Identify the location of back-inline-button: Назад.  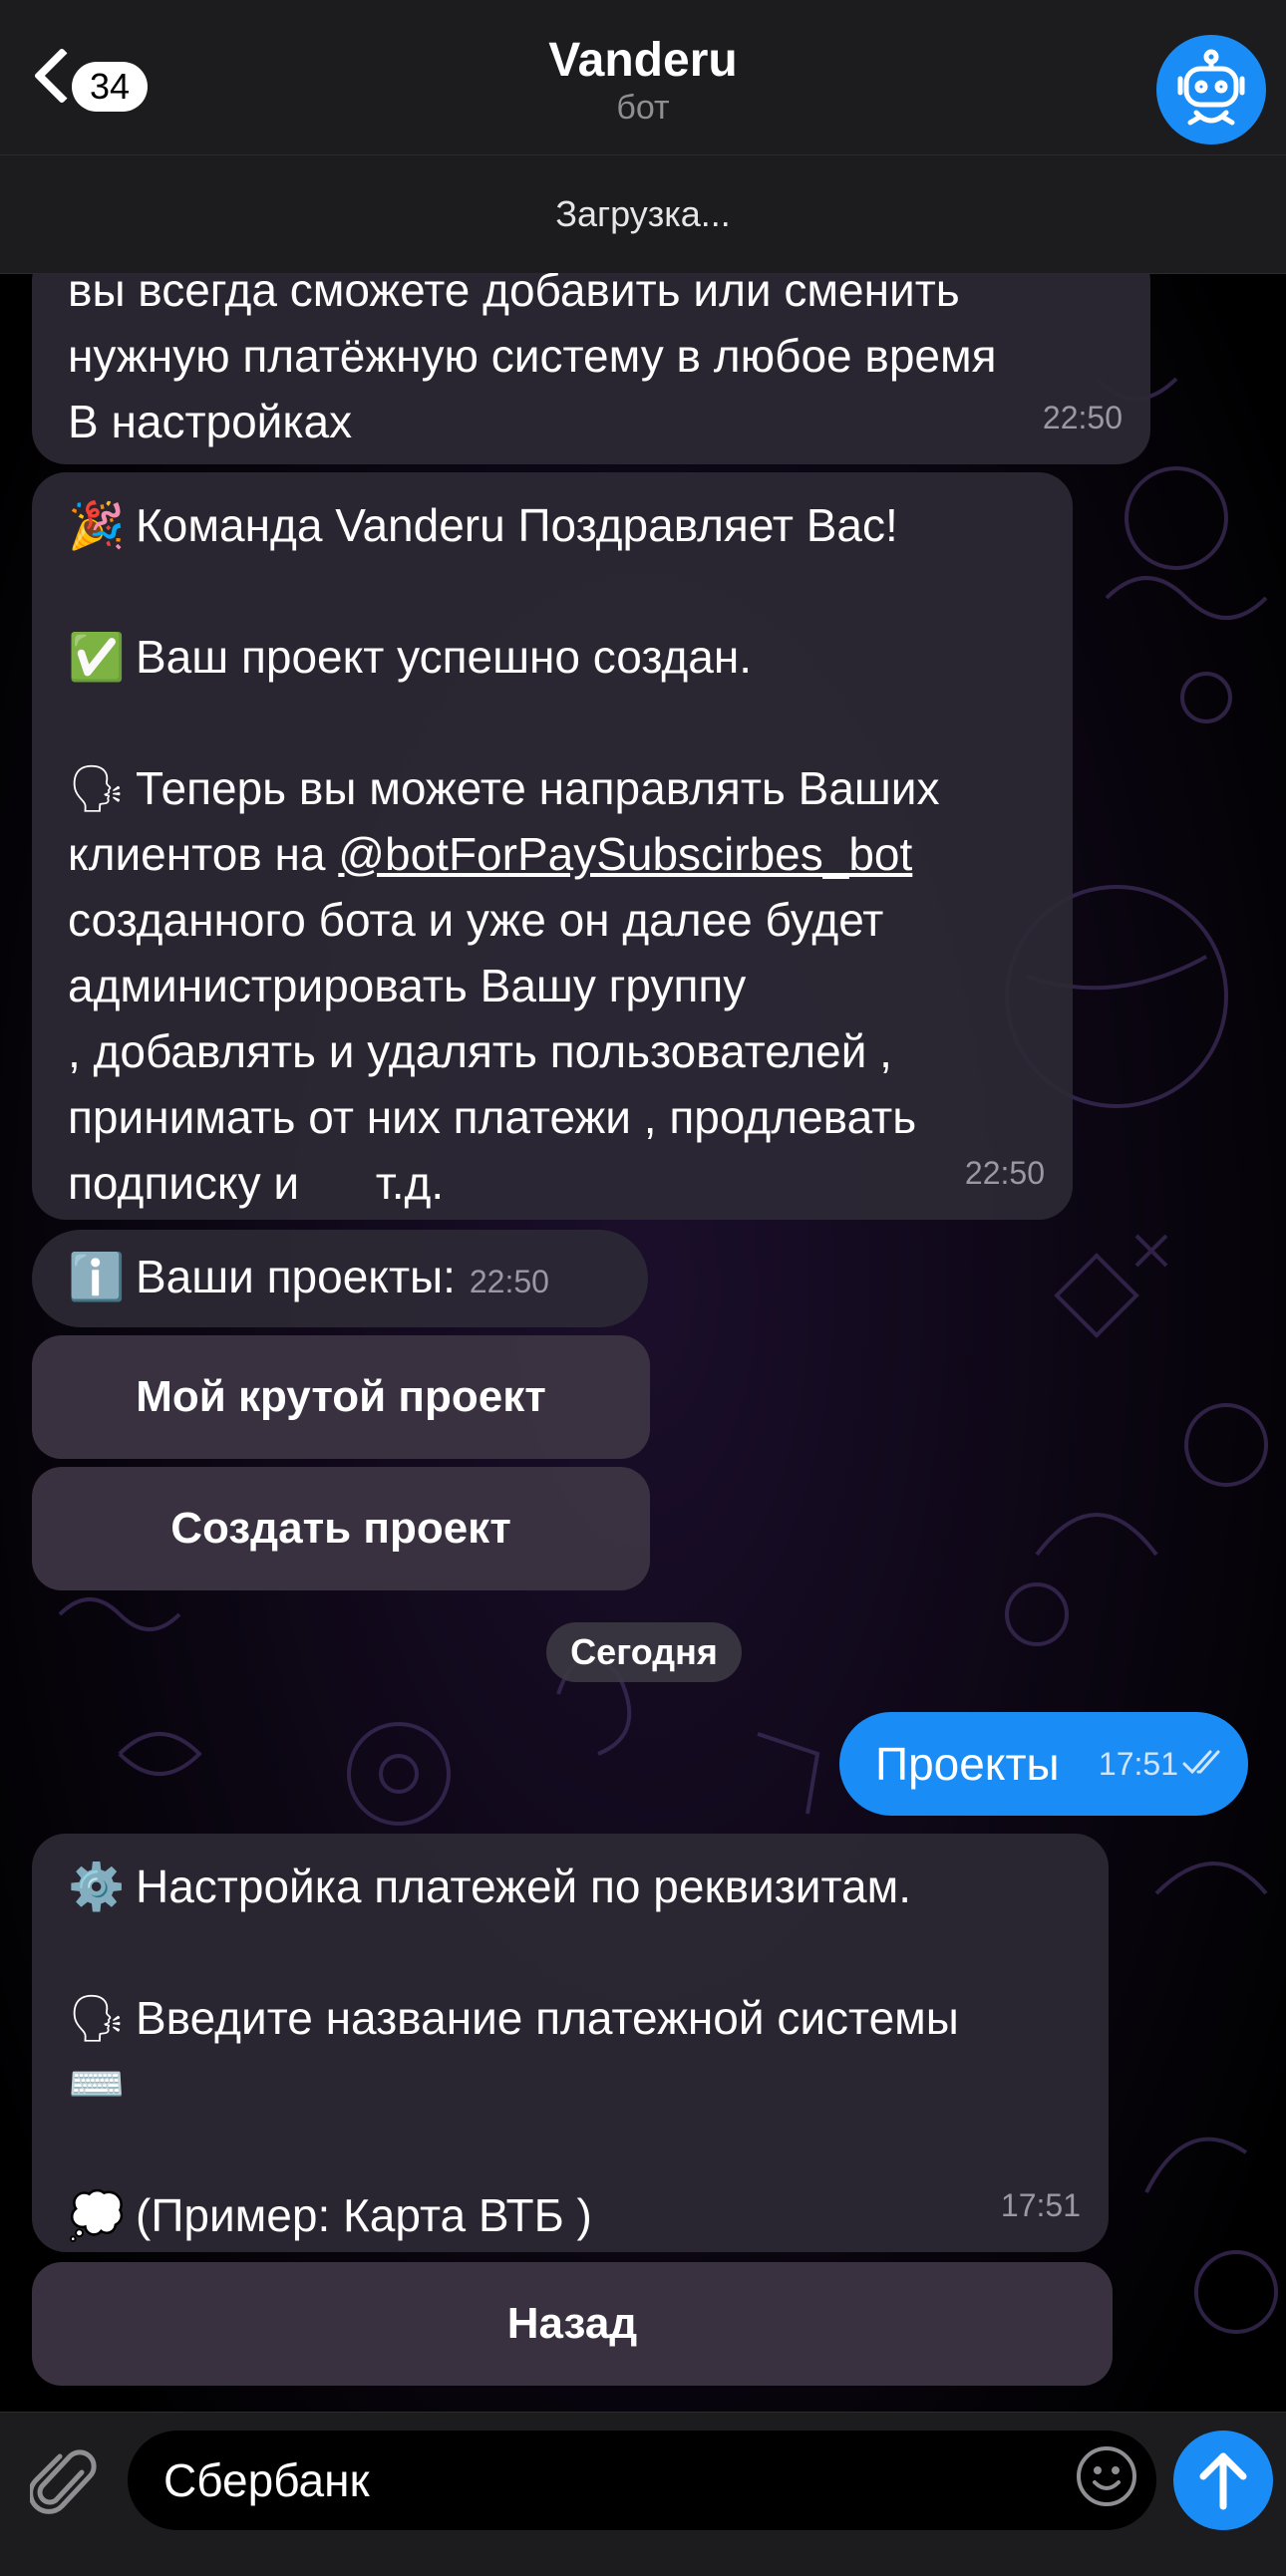
(572, 2324).